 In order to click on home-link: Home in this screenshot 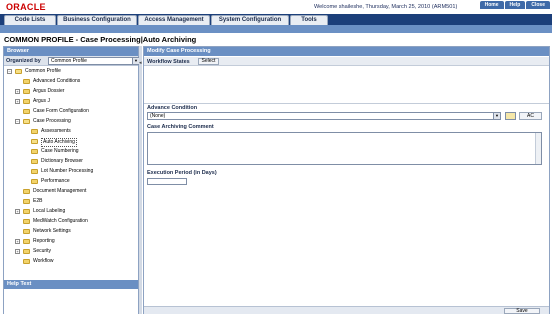, I will do `click(491, 5)`.